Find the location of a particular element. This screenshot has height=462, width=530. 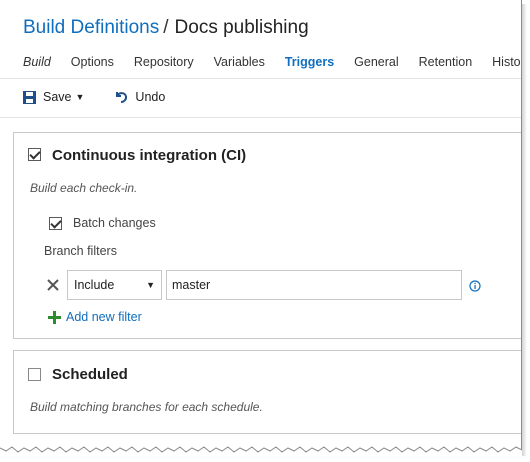

tab-history: History is located at coordinates (506, 62).